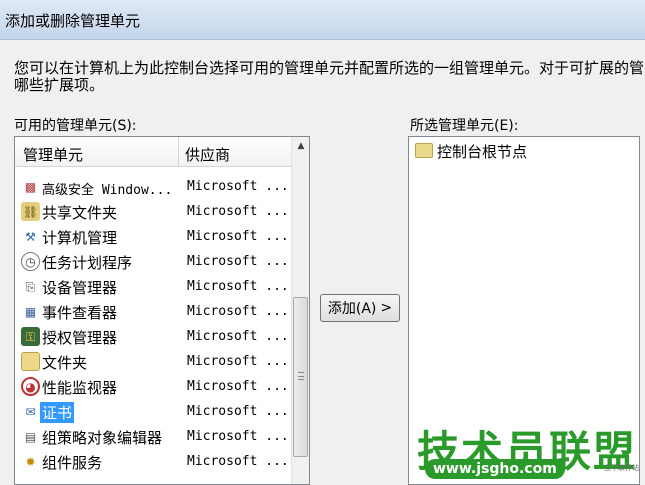 Image resolution: width=645 pixels, height=485 pixels. I want to click on authorization-manager-icon: ⚿, so click(30, 336).